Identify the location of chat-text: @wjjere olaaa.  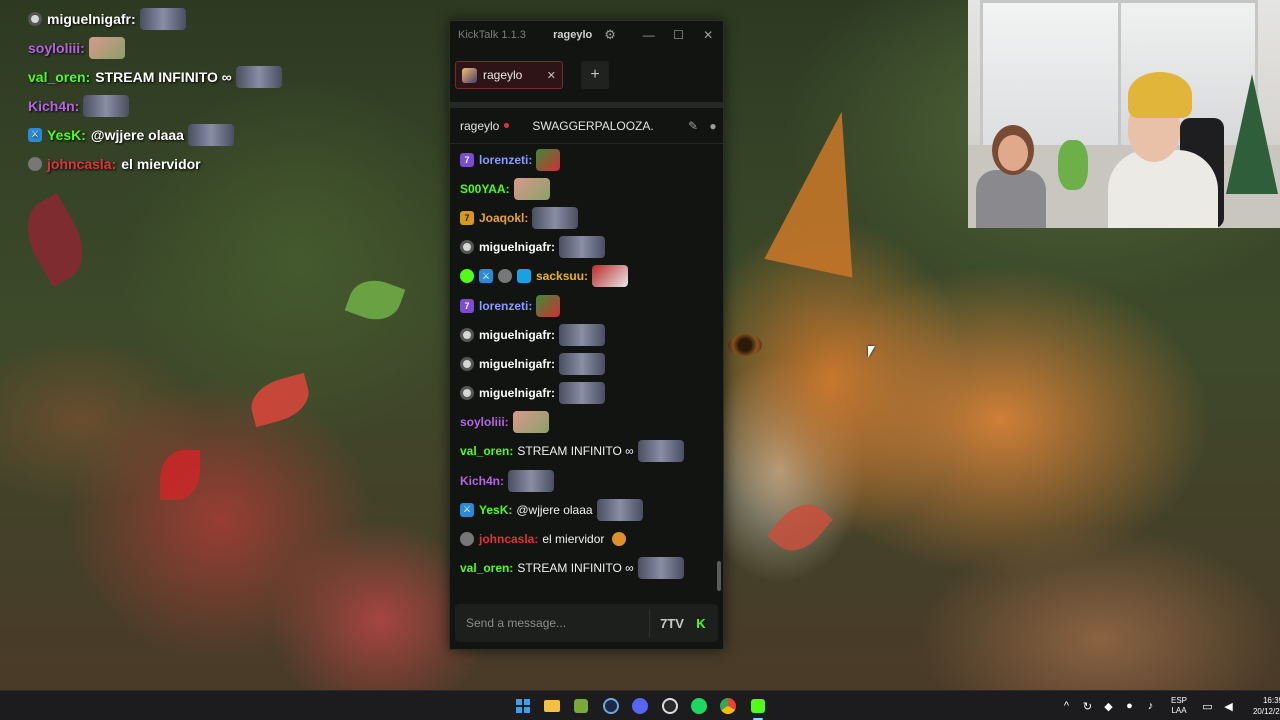
(554, 509).